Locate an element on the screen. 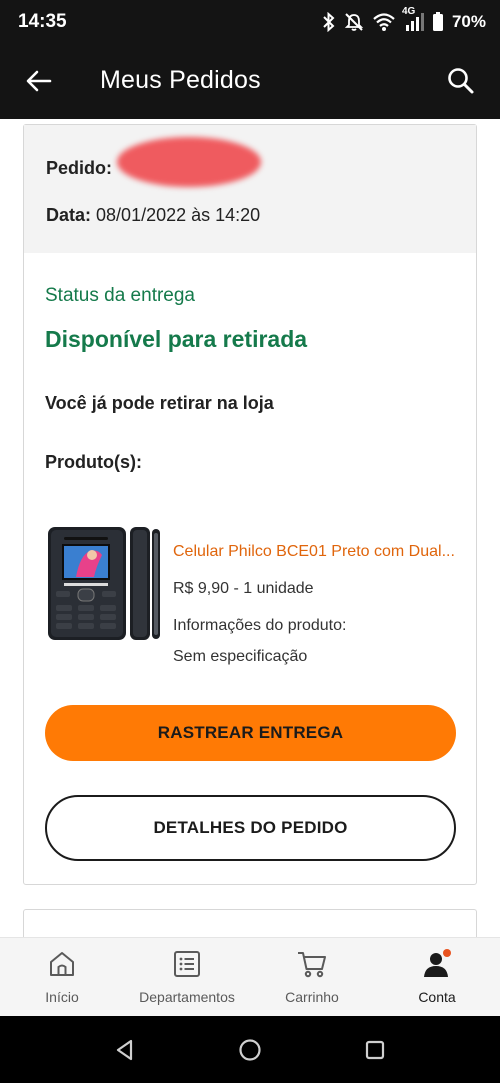 This screenshot has height=1083, width=500. nav-item-inicio: Início is located at coordinates (62, 977).